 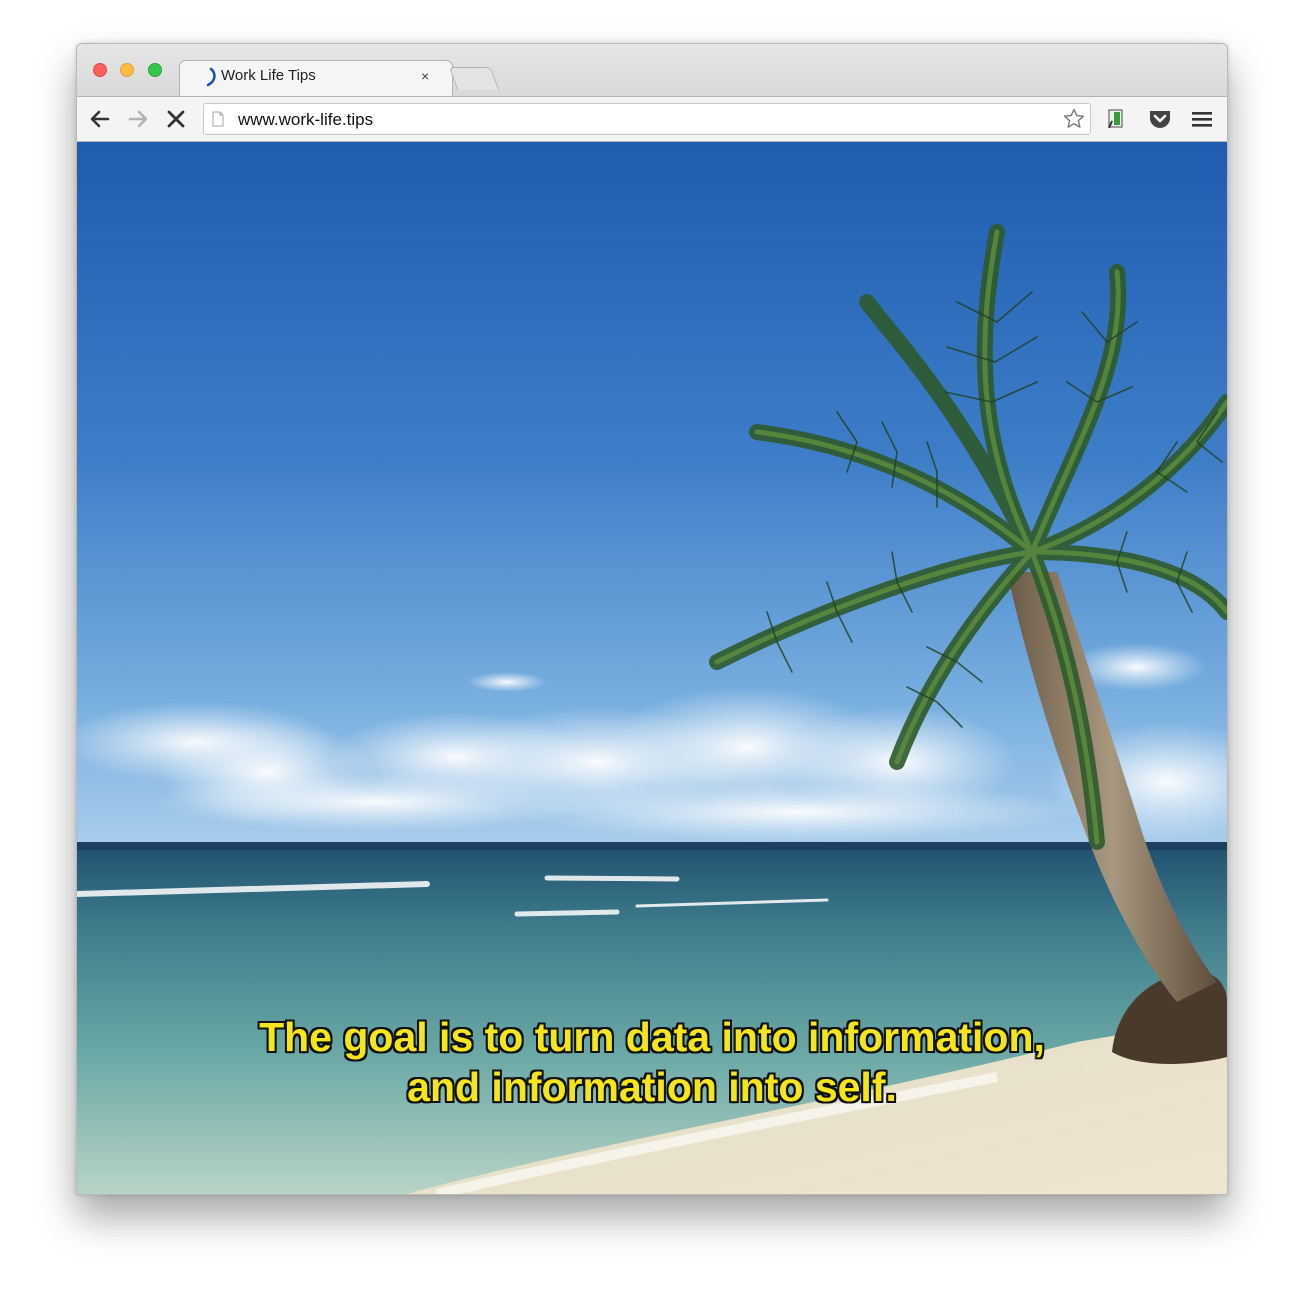 I want to click on subtitle-line-2: and information into self., so click(x=652, y=1087).